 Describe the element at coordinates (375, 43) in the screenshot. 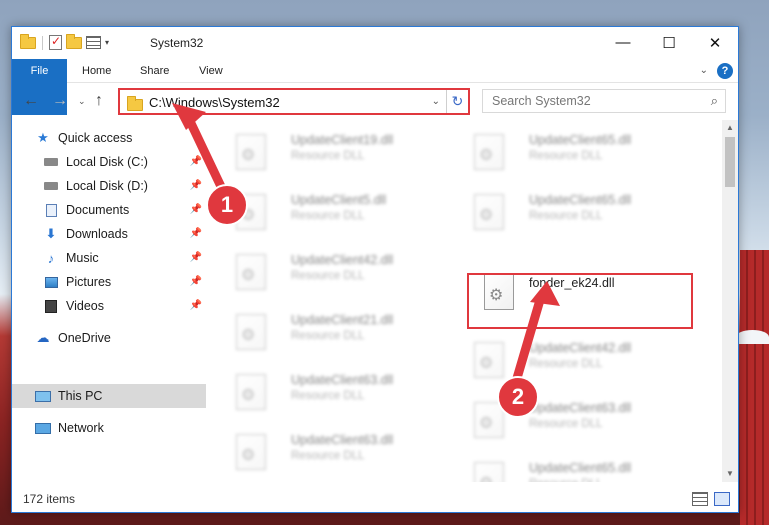

I see `title-bar: ▾ System32 — ☐ ✕` at that location.